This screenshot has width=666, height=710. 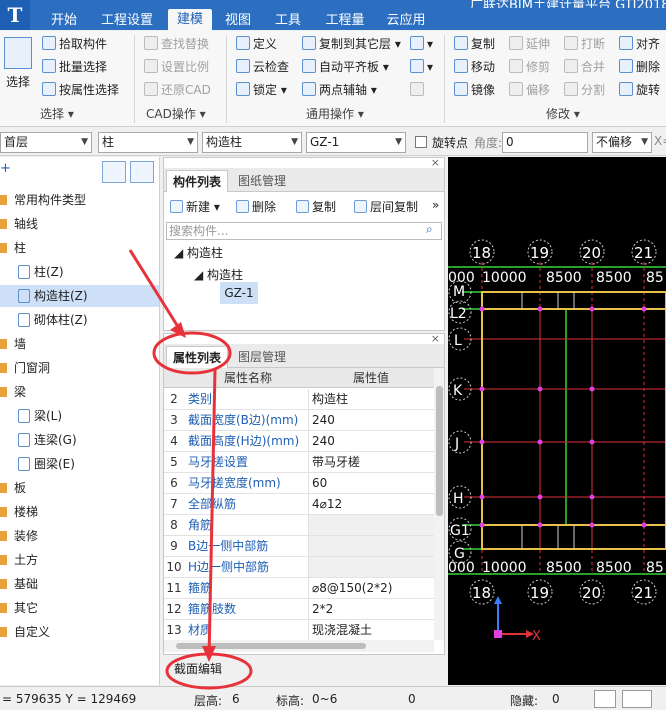 I want to click on select-by-attribute-button: 按属性选择, so click(x=80, y=90).